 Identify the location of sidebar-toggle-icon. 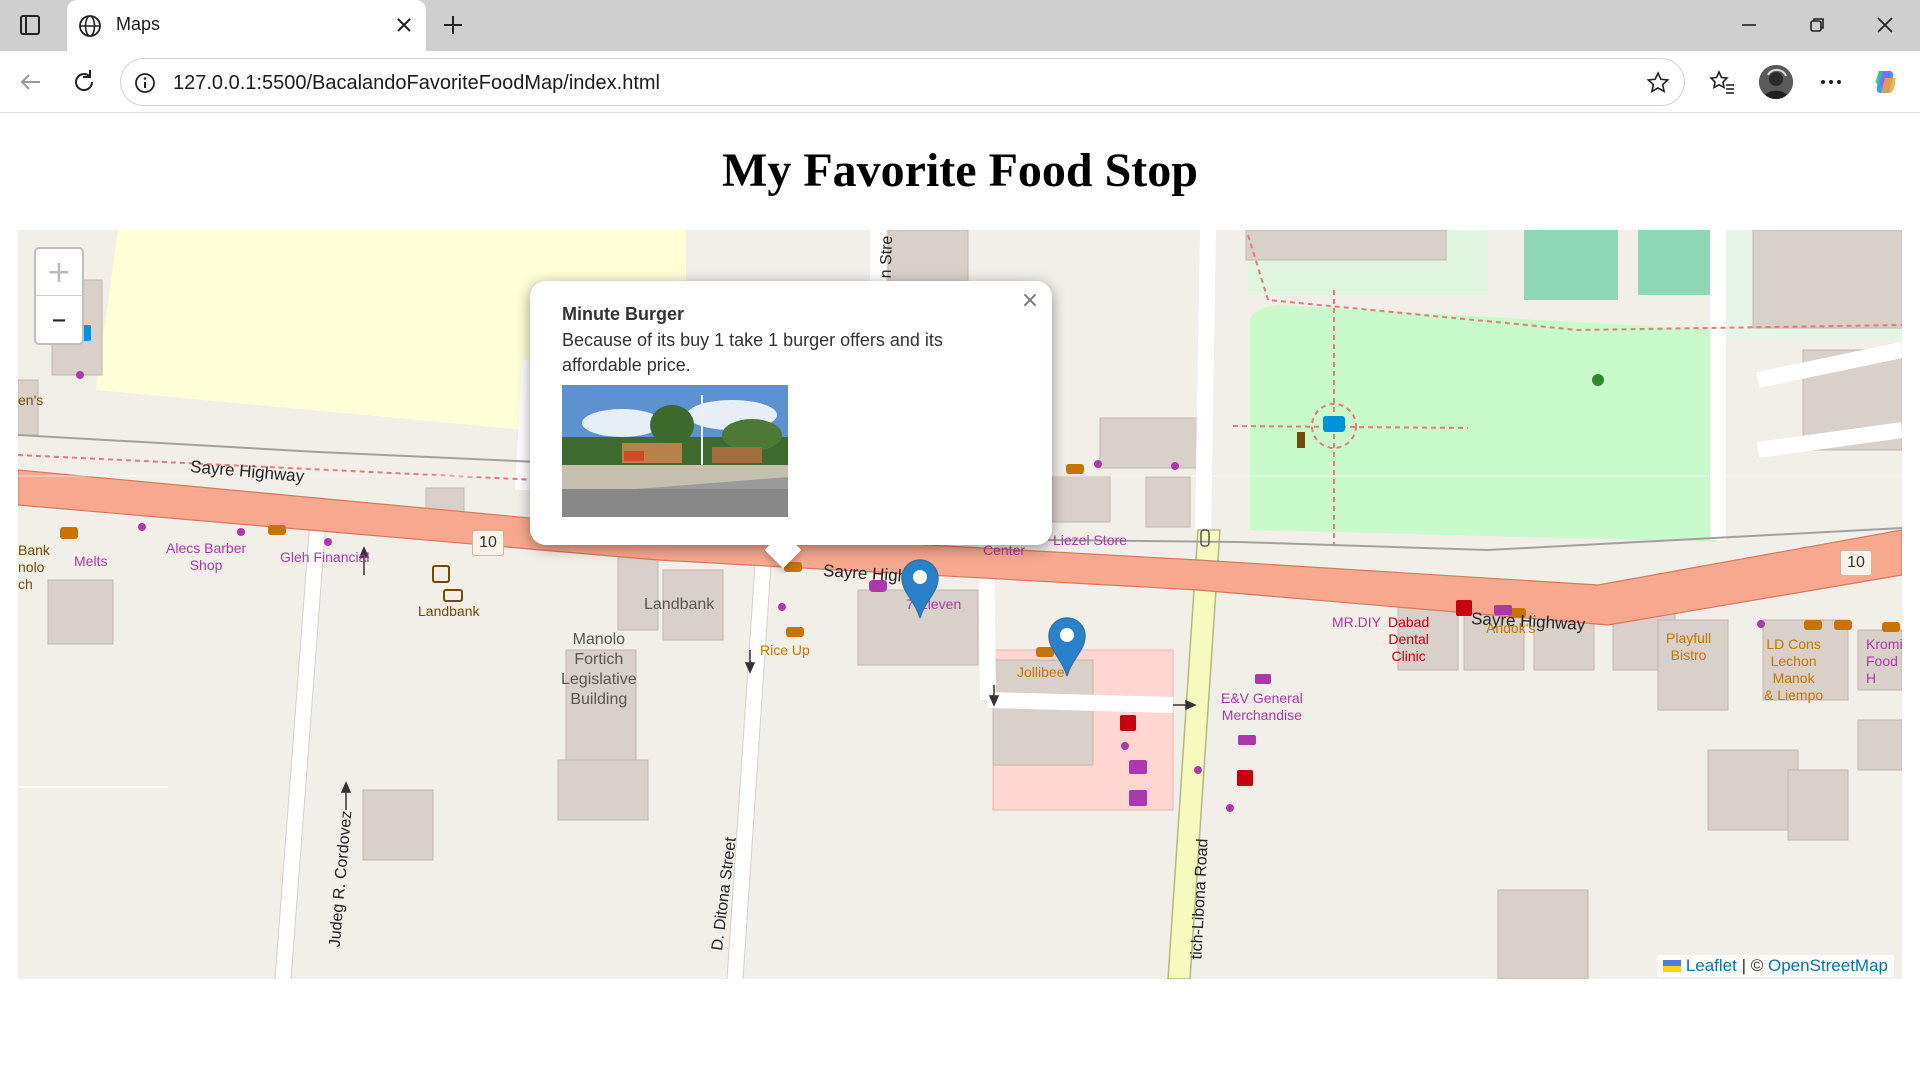
(30, 25).